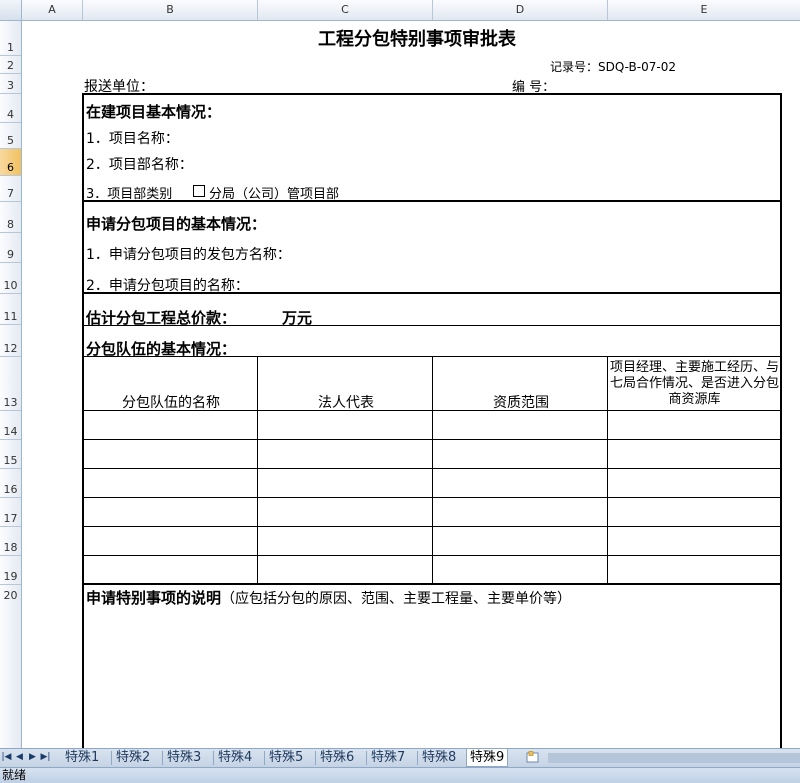  Describe the element at coordinates (694, 383) in the screenshot. I see `table-header-manager-experience: 项目经理、主要施工经历、与七局合作情况、是否进入分包商资源库` at that location.